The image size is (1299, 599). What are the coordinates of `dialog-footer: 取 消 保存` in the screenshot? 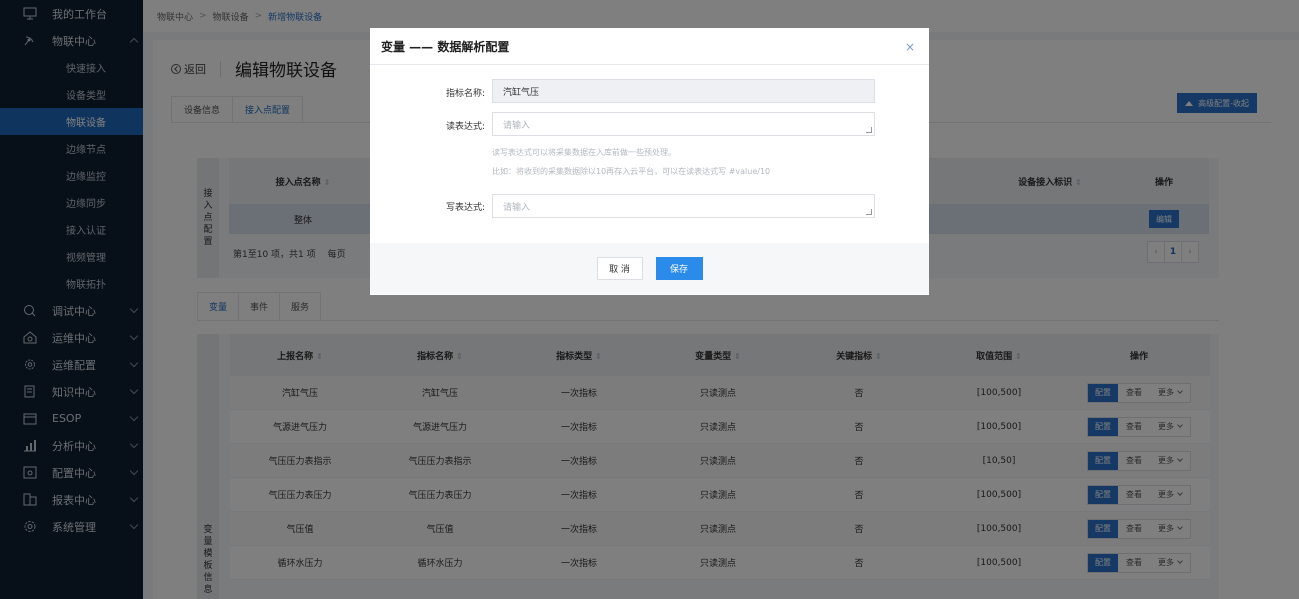 It's located at (649, 268).